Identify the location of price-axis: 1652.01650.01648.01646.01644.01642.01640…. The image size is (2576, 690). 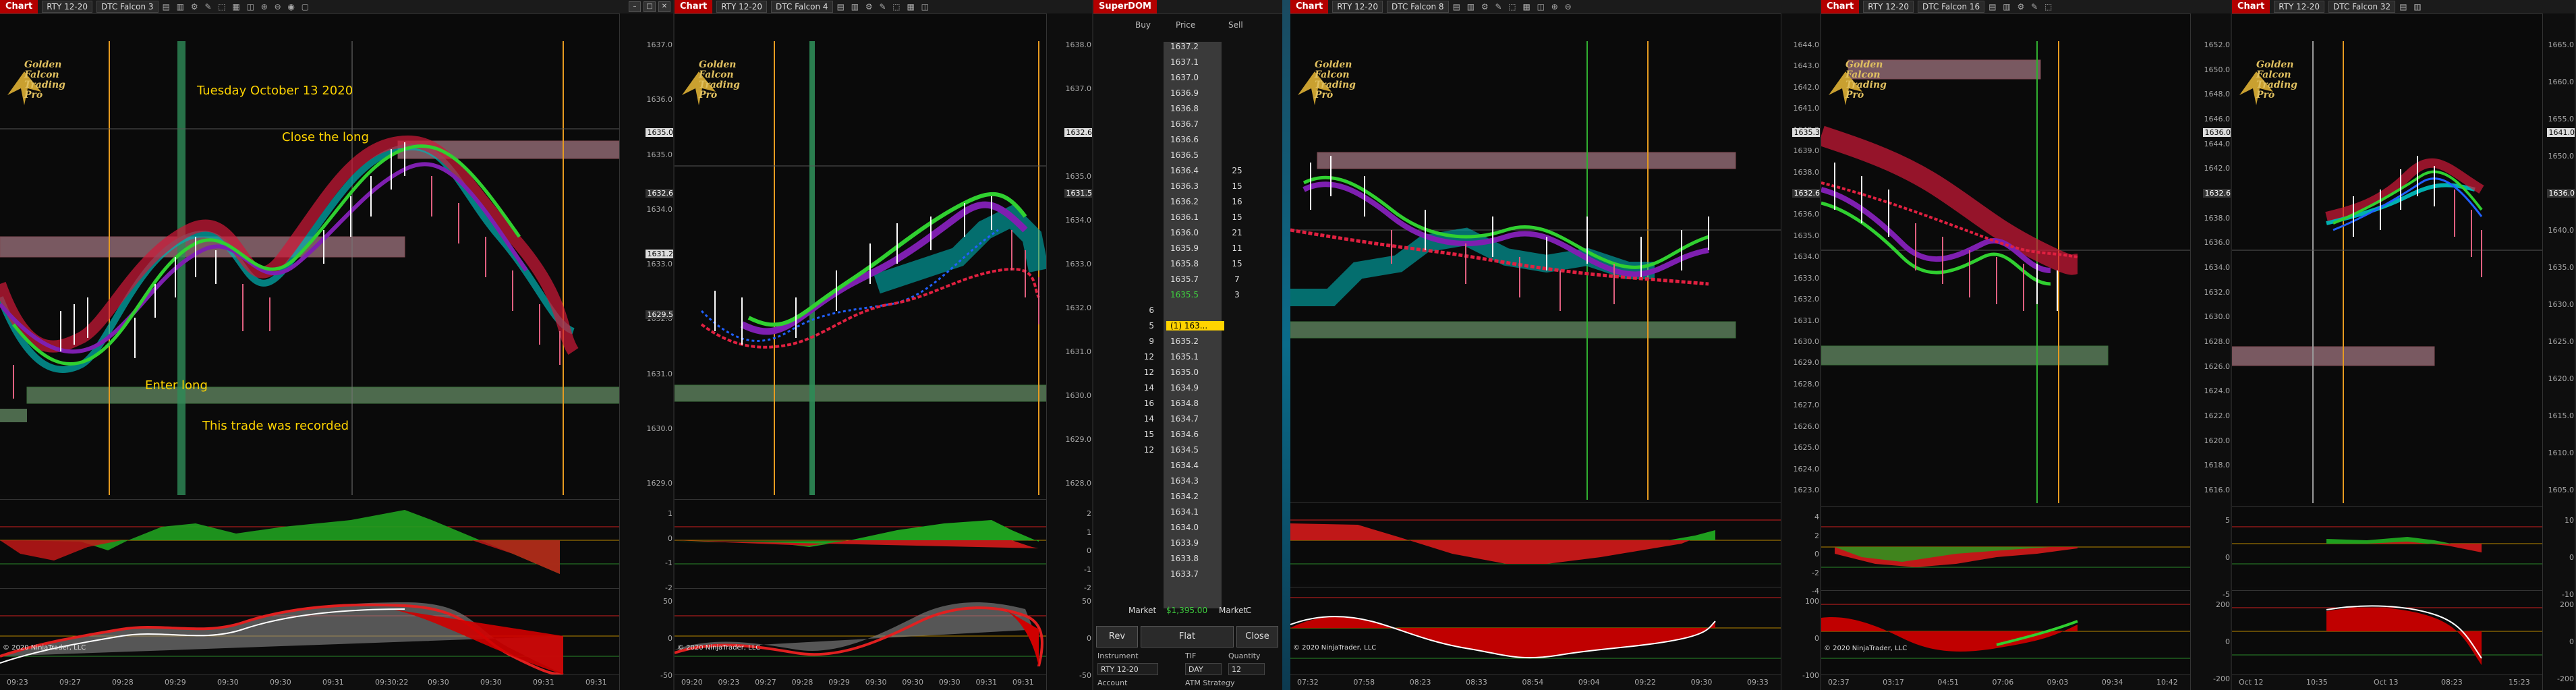
(2210, 351).